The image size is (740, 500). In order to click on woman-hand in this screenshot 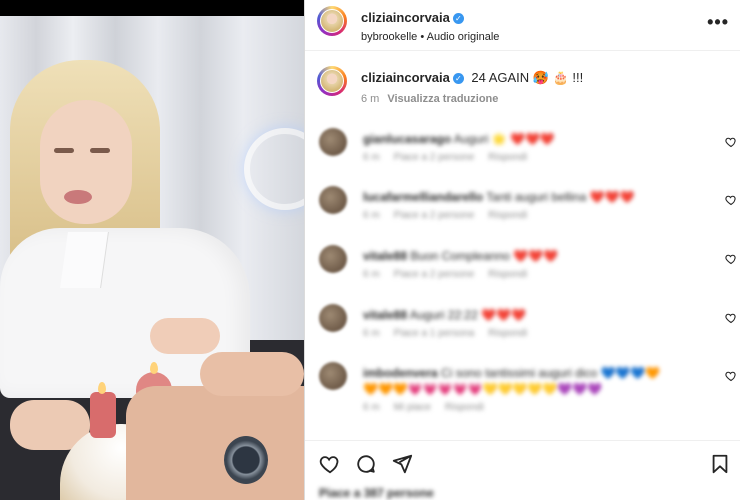, I will do `click(185, 336)`.